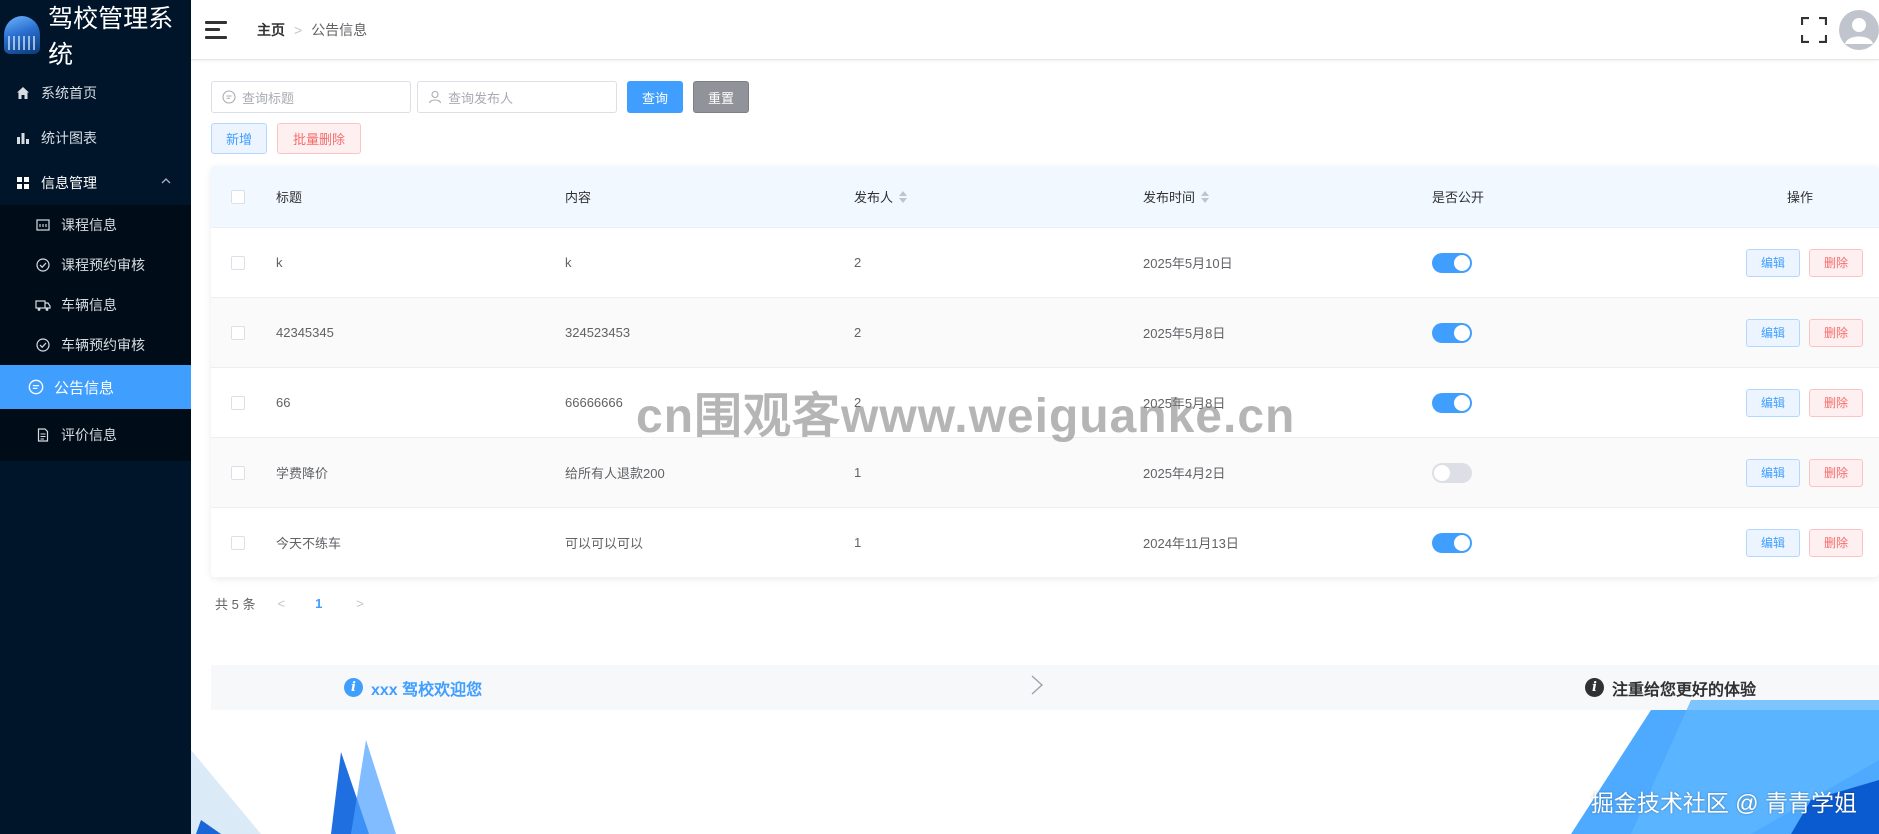 The image size is (1879, 834). What do you see at coordinates (1670, 688) in the screenshot?
I see `banner-right: i 注重给您更好的体验` at bounding box center [1670, 688].